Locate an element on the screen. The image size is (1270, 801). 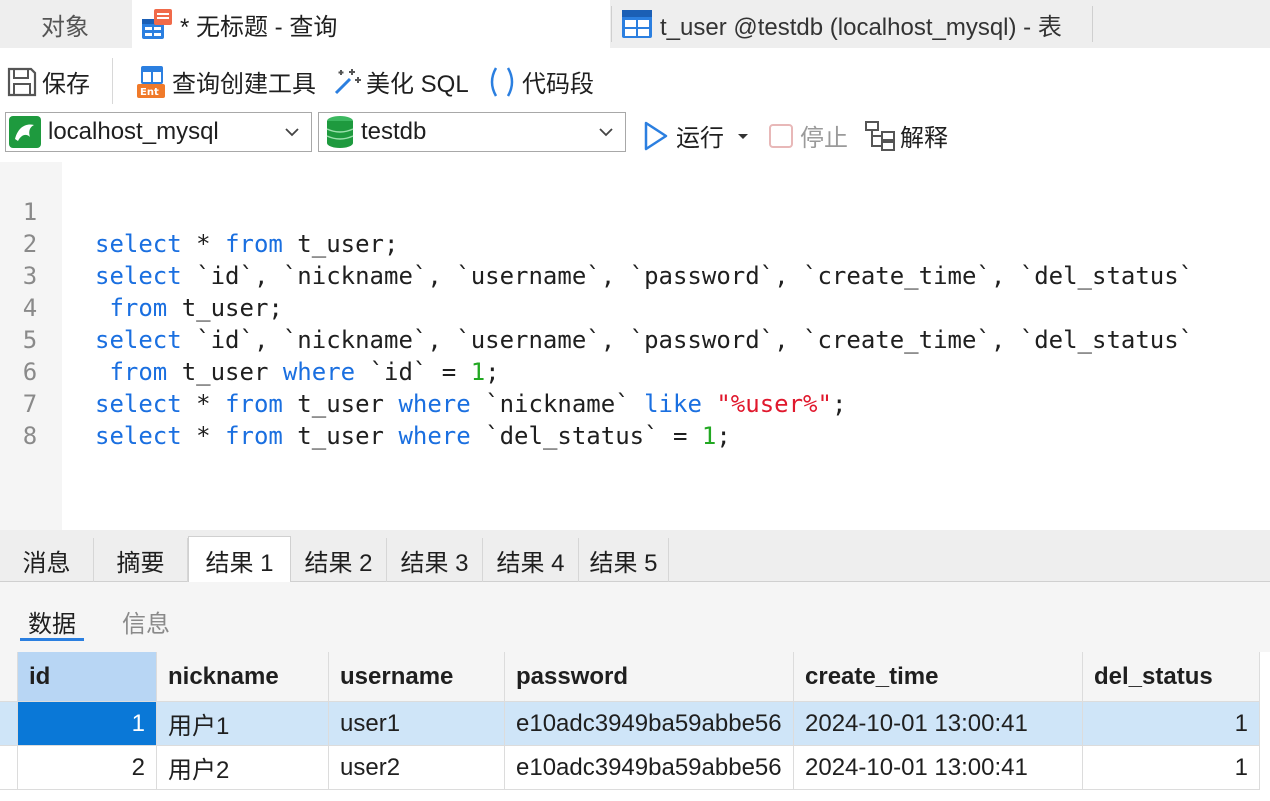
run-button: 运行 is located at coordinates (697, 135).